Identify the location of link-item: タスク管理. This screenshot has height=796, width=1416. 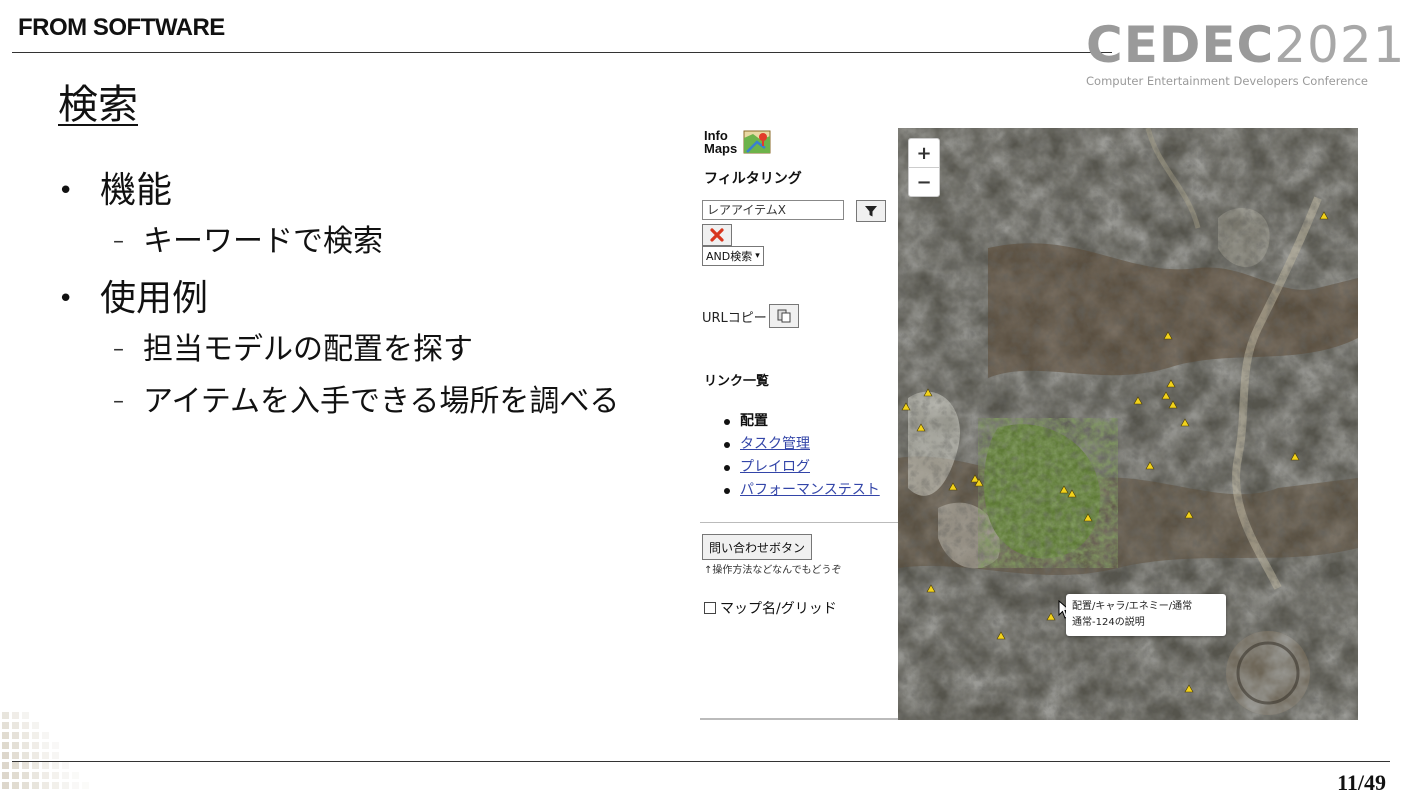
(802, 444).